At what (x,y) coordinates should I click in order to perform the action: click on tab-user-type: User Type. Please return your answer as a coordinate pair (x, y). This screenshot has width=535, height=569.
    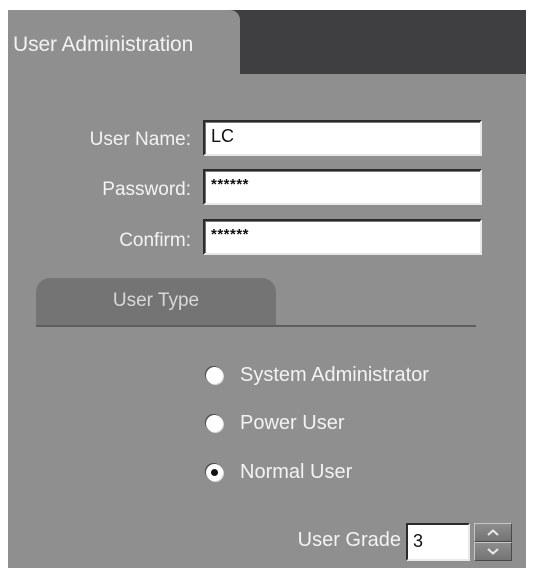
    Looking at the image, I should click on (156, 301).